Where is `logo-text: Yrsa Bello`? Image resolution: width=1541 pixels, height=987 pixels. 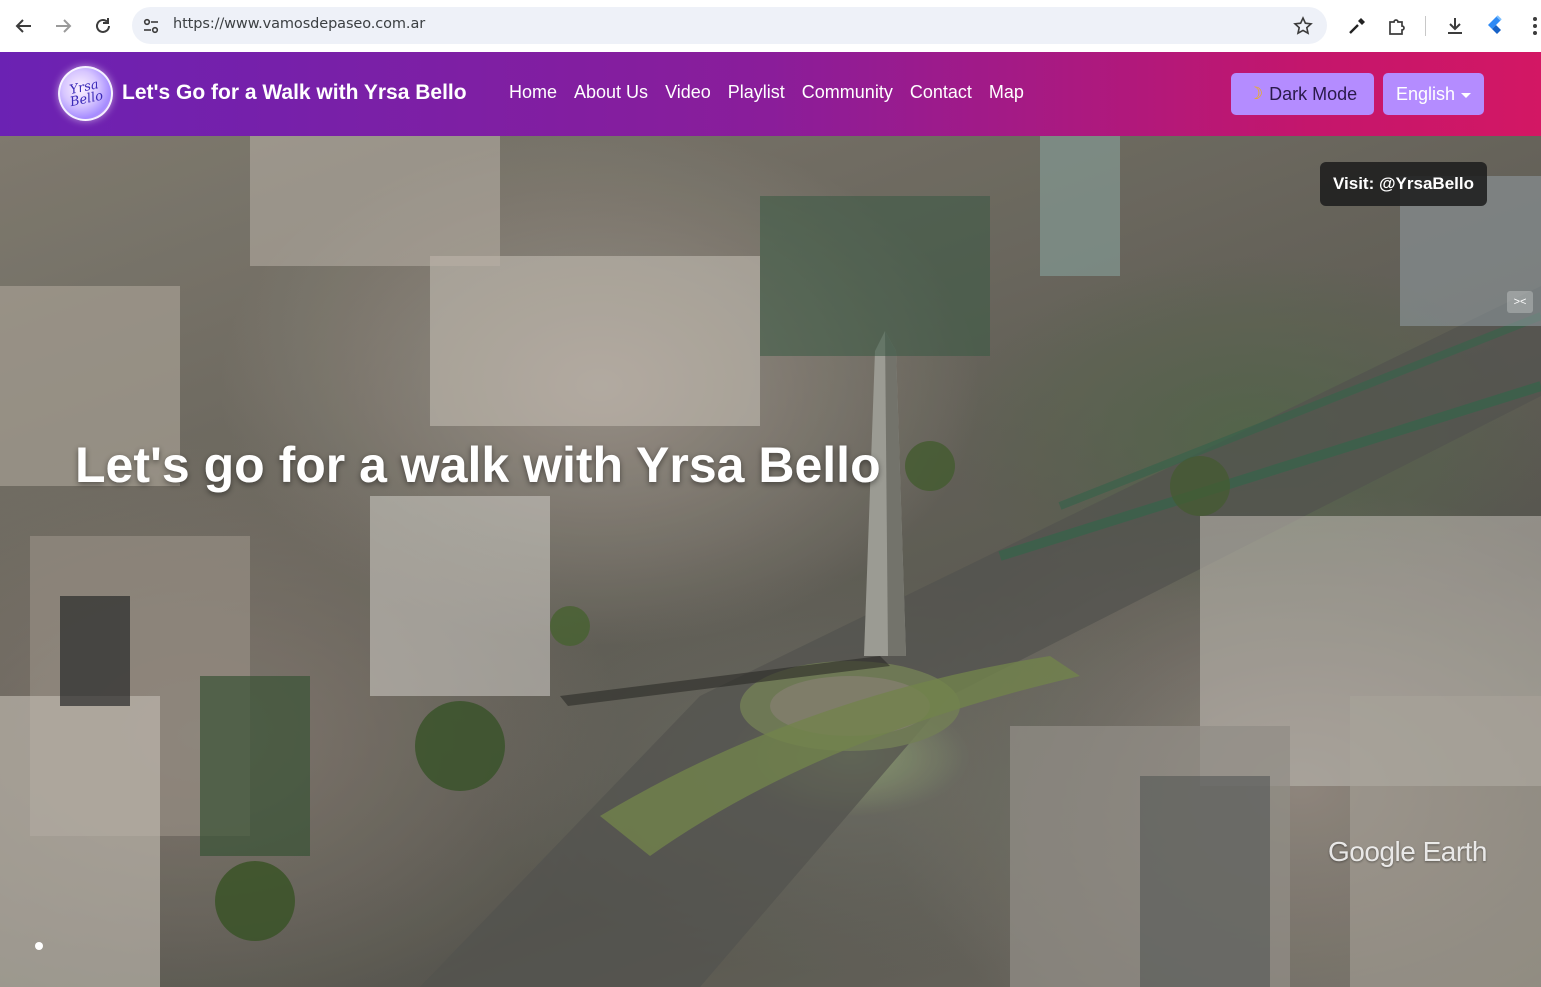 logo-text: Yrsa Bello is located at coordinates (86, 93).